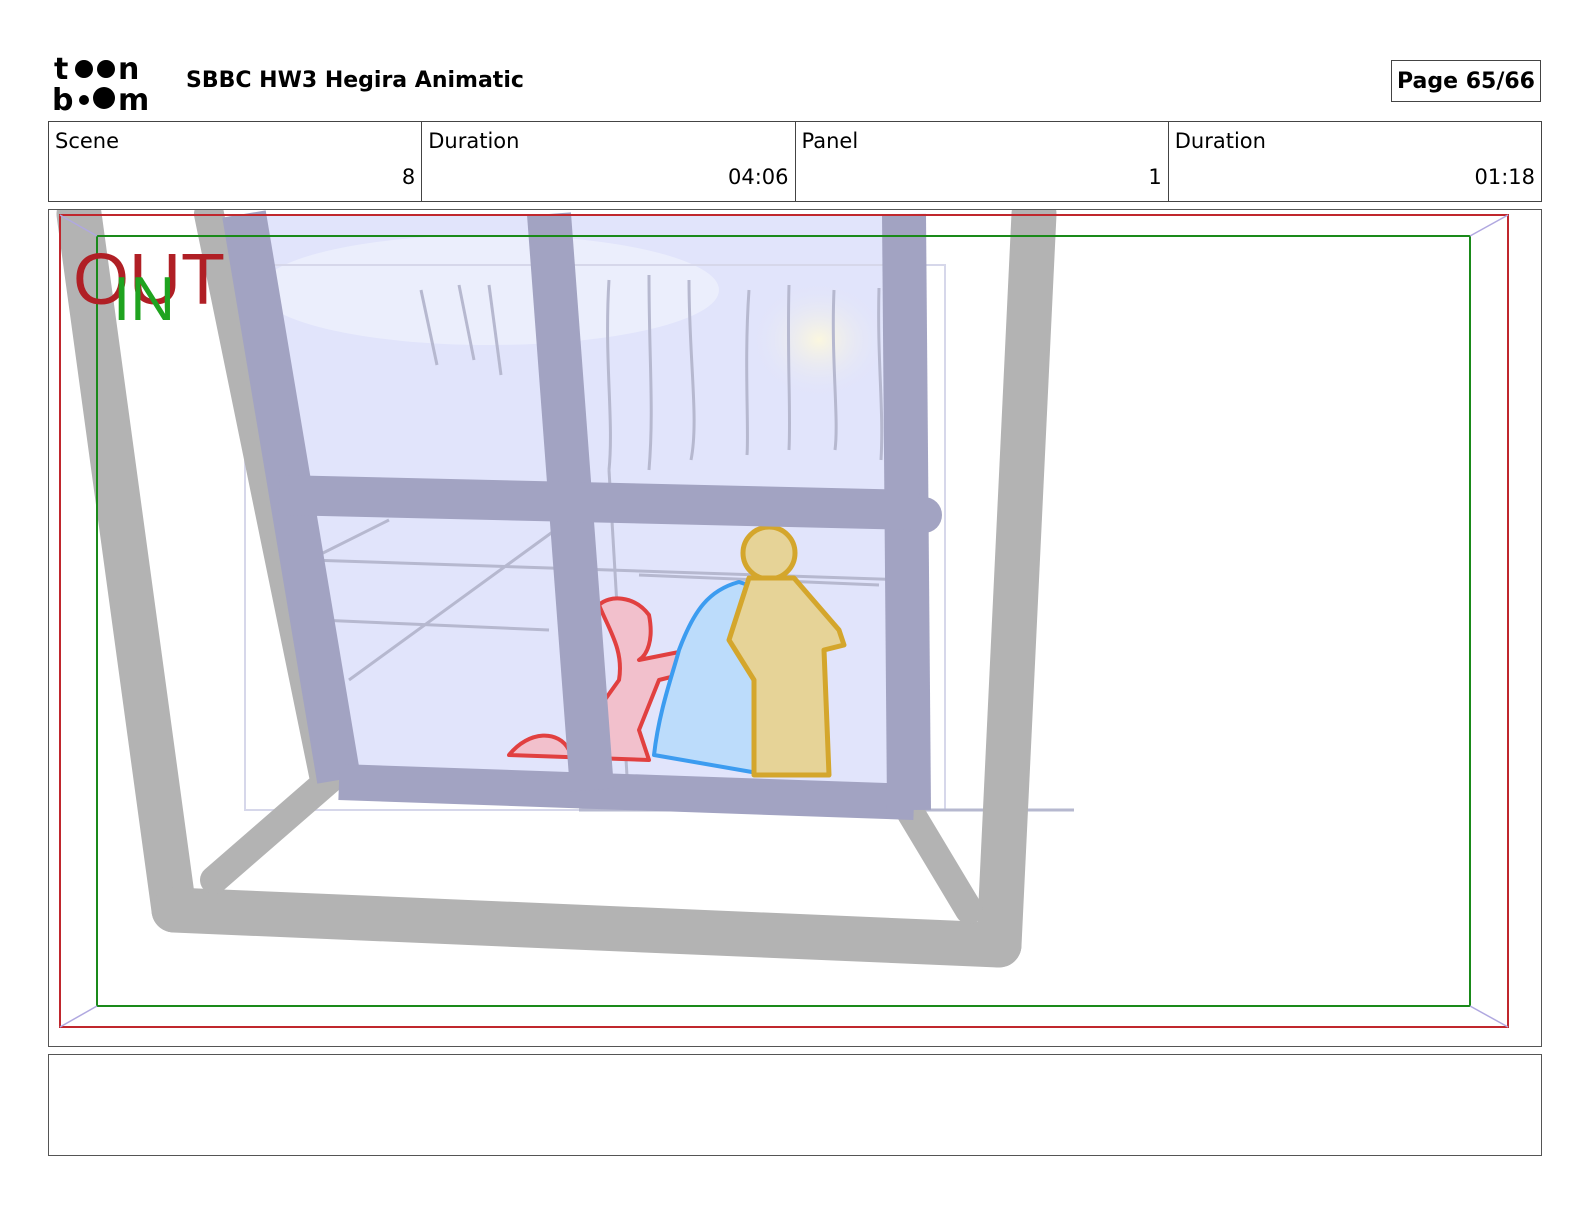 Image resolution: width=1584 pixels, height=1224 pixels. I want to click on scene-duration-cell: Duration 04:06, so click(609, 161).